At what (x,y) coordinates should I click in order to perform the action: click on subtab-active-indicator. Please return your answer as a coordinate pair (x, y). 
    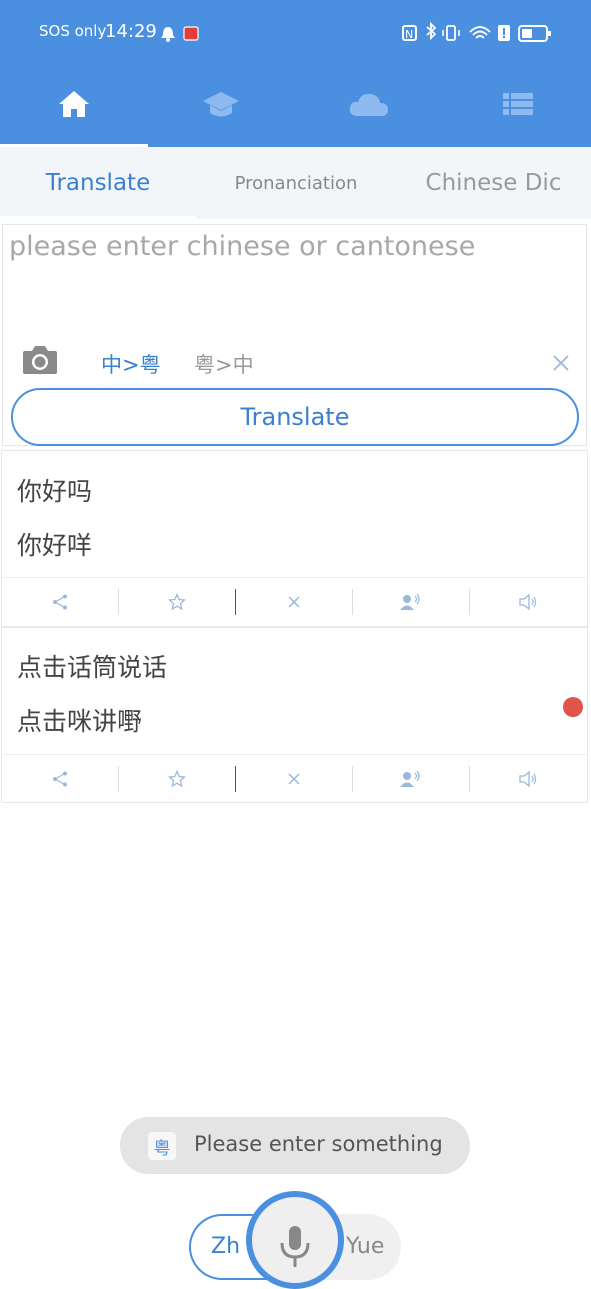
    Looking at the image, I should click on (98, 217).